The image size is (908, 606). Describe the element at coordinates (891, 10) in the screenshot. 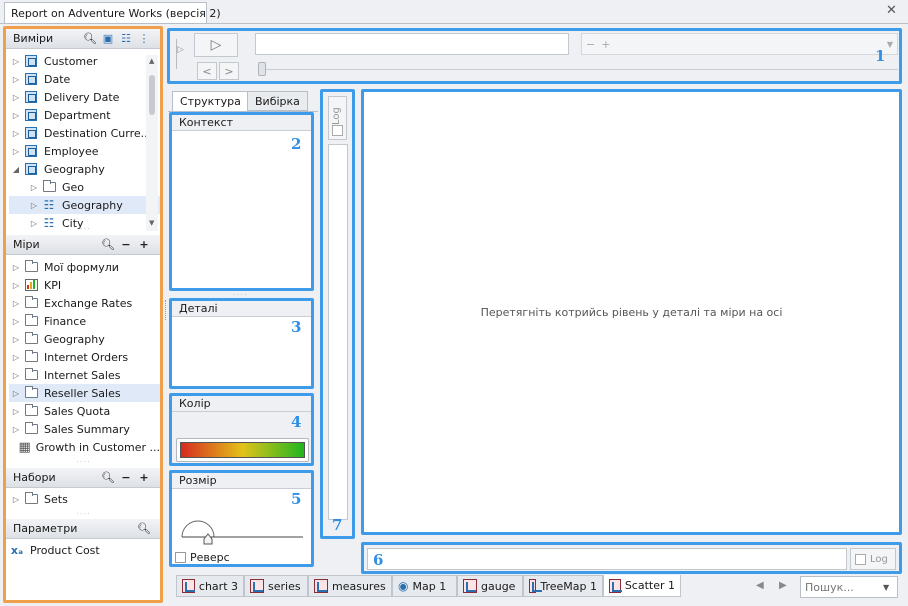

I see `close-icon: ✕` at that location.